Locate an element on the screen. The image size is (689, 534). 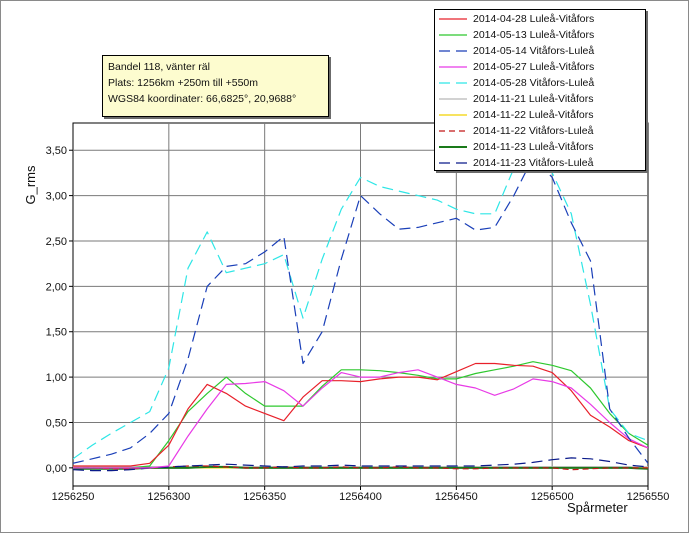
legend-item: 2014-05-13 Luleå-Vitåfors is located at coordinates (540, 35).